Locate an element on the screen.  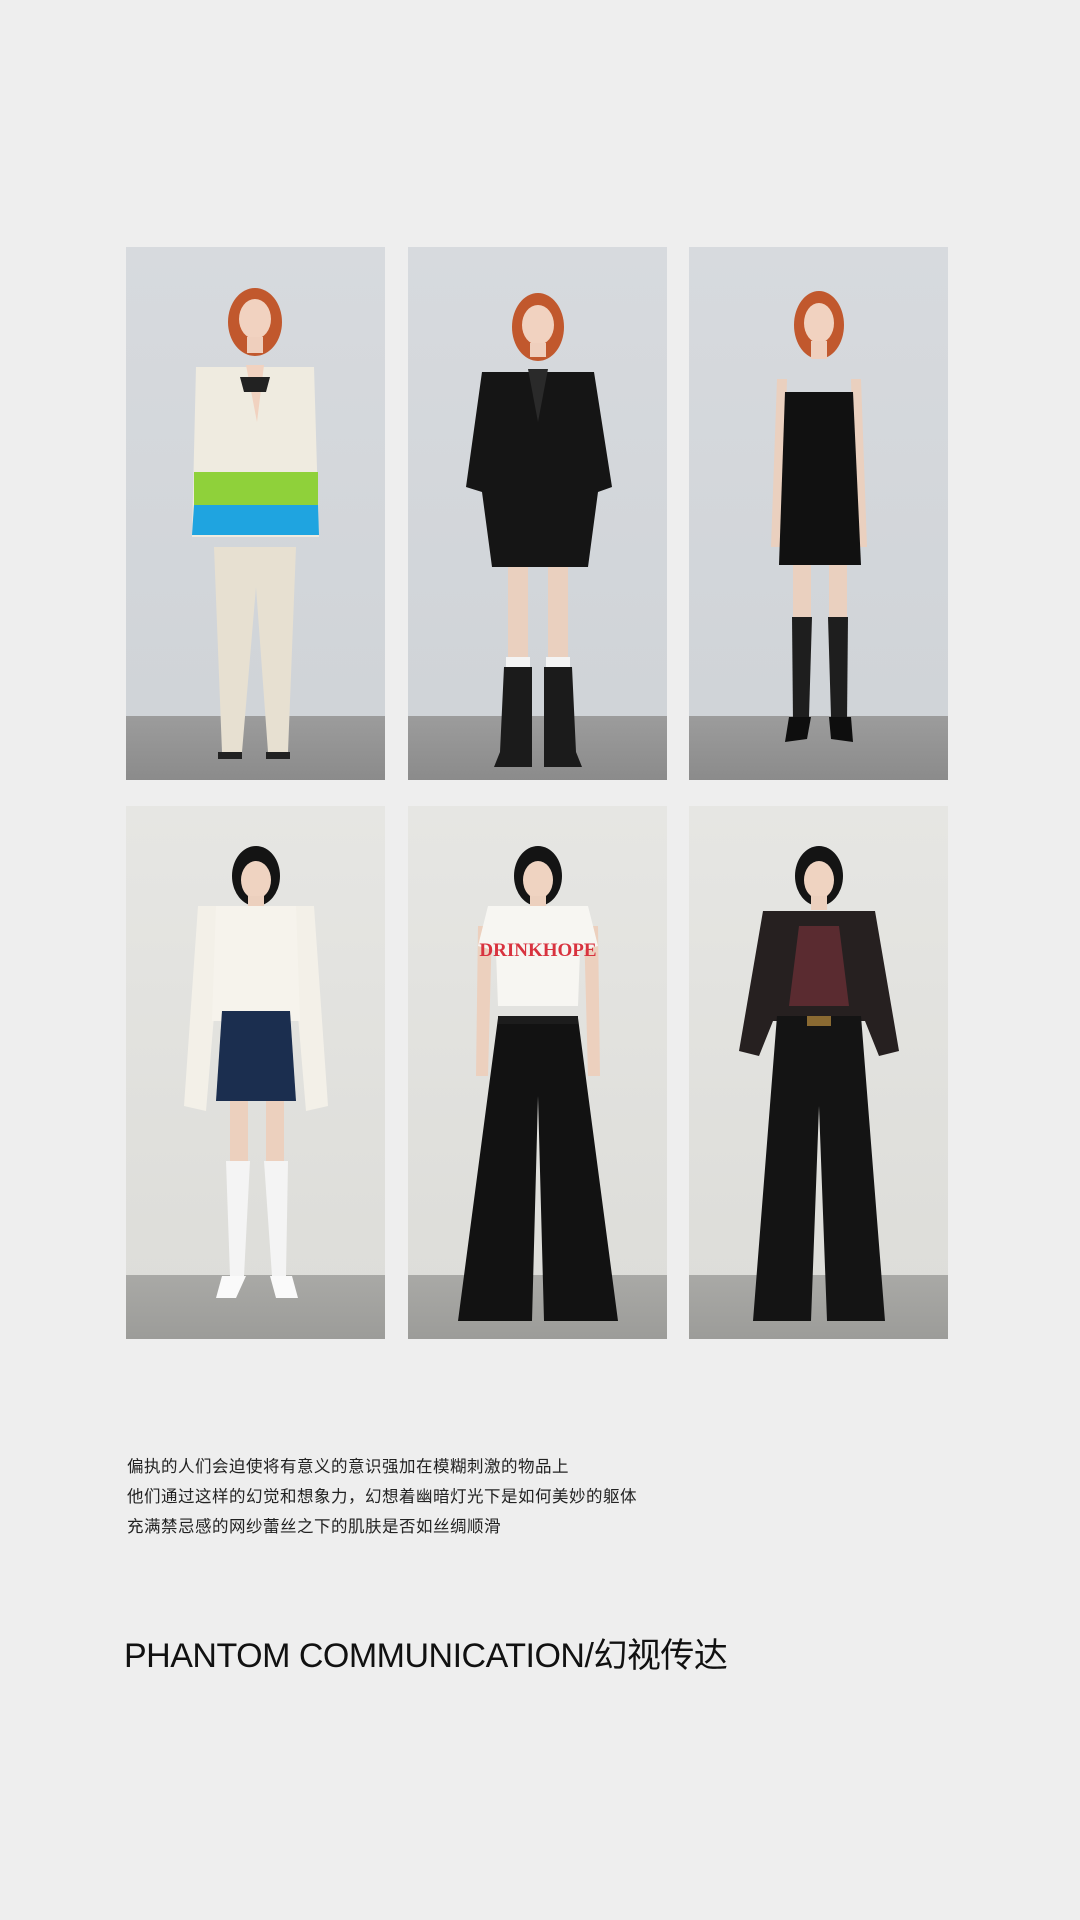
look-2-image is located at coordinates (537, 513).